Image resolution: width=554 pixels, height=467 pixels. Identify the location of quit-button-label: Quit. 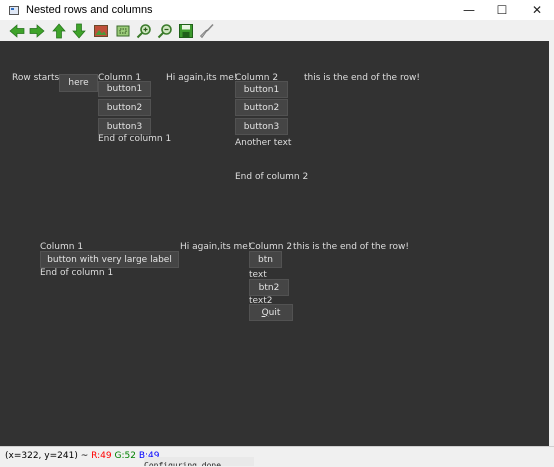
(271, 313).